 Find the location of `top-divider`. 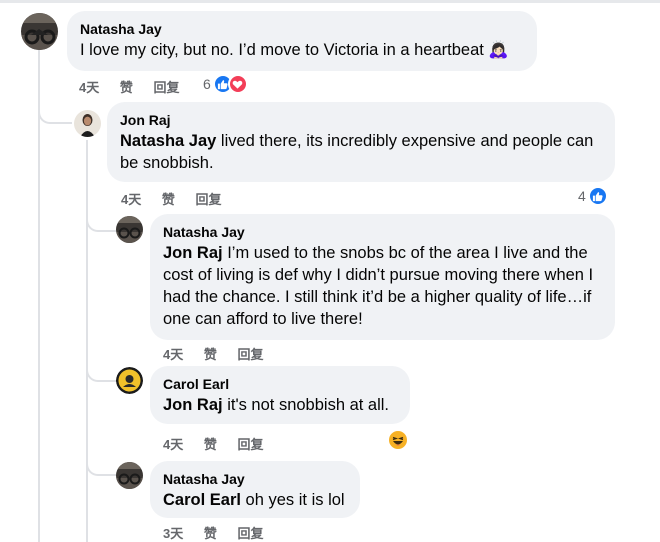

top-divider is located at coordinates (330, 1).